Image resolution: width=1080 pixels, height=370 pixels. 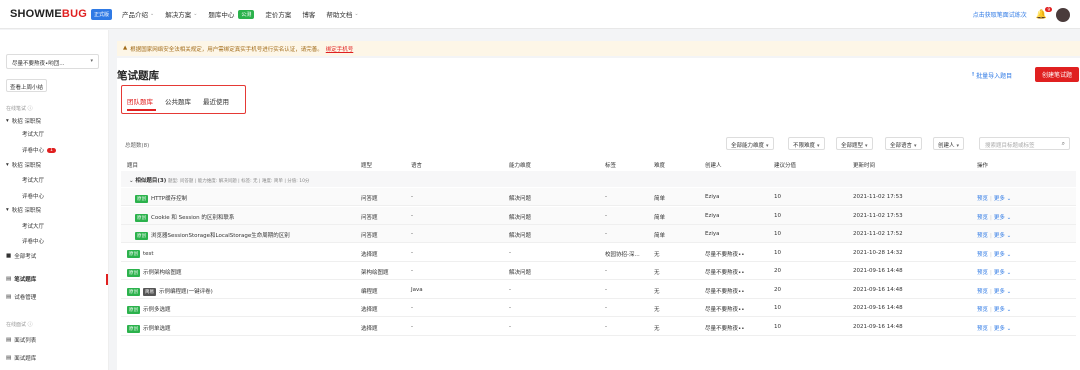 I want to click on tab-team-bank: 团队题库, so click(x=140, y=101).